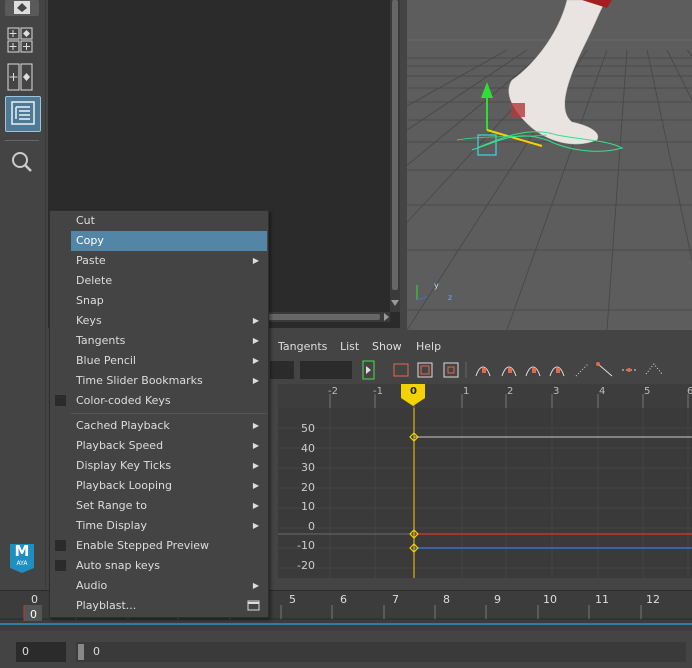  What do you see at coordinates (169, 221) in the screenshot?
I see `menu-item-cut: Cut` at bounding box center [169, 221].